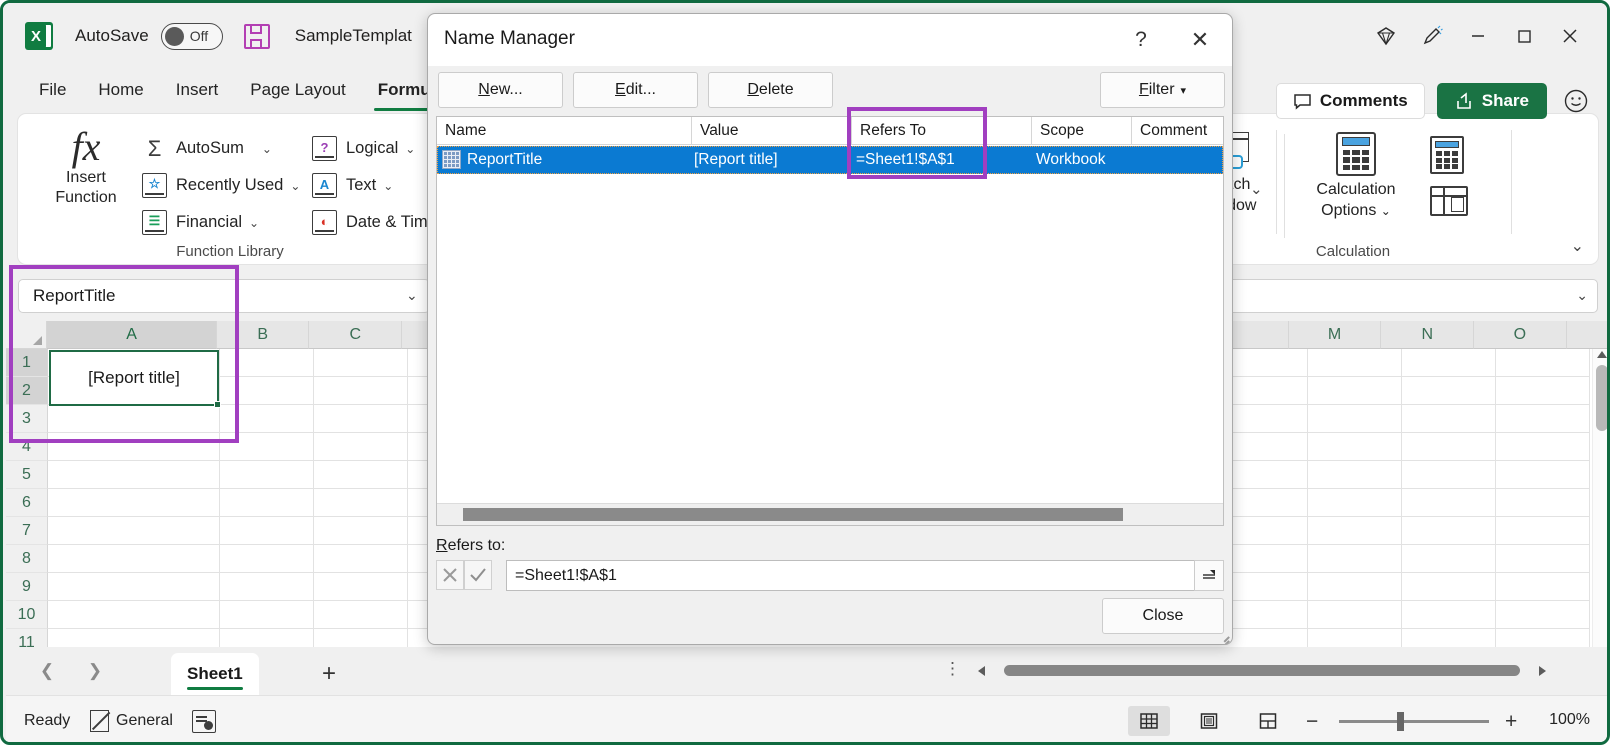  What do you see at coordinates (450, 575) in the screenshot?
I see `cancel-x-icon` at bounding box center [450, 575].